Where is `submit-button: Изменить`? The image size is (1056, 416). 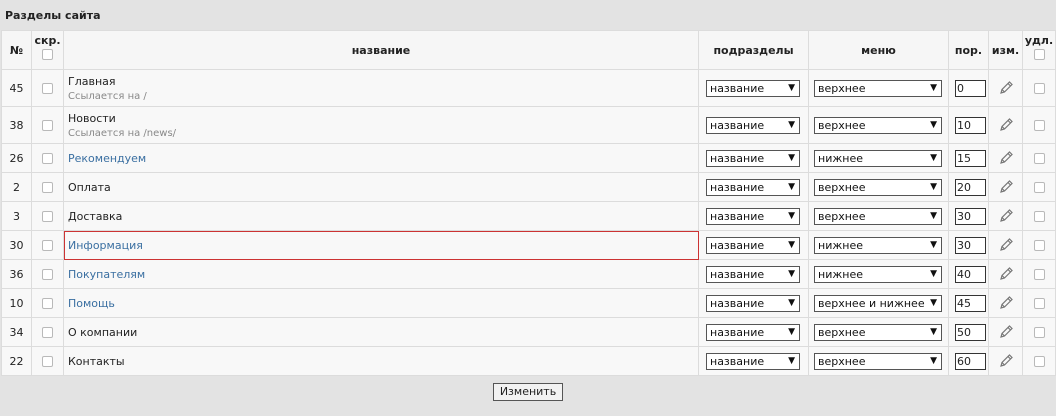
submit-button: Изменить is located at coordinates (528, 392).